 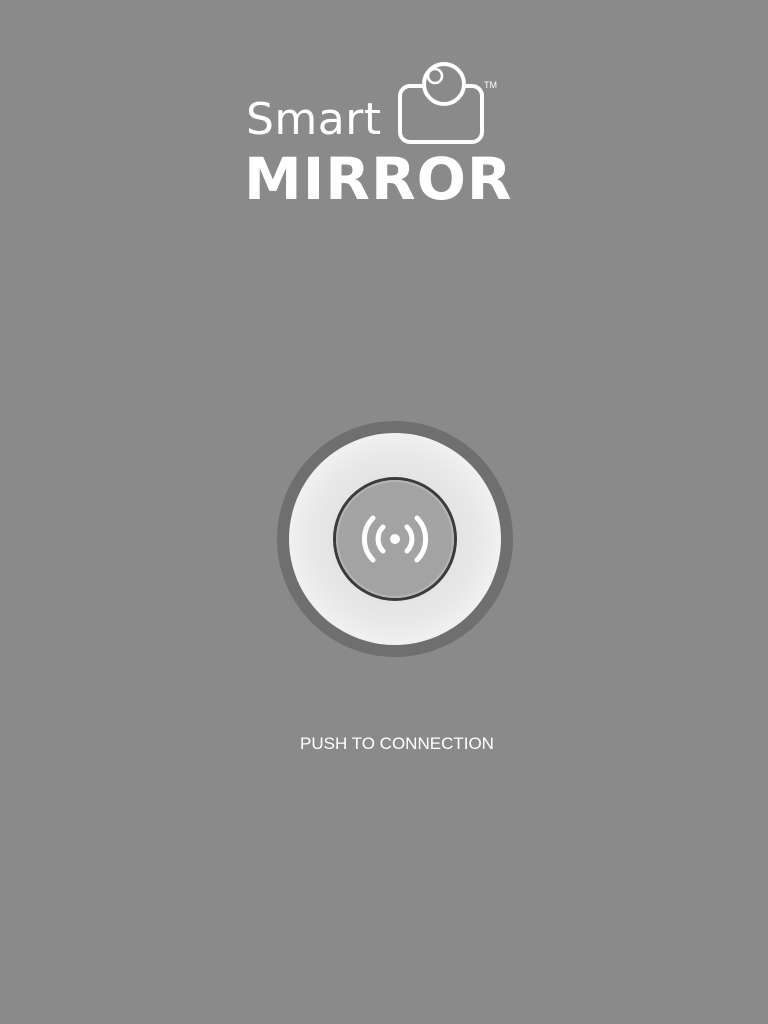 I want to click on logo-smart-text: Smart, so click(x=314, y=119).